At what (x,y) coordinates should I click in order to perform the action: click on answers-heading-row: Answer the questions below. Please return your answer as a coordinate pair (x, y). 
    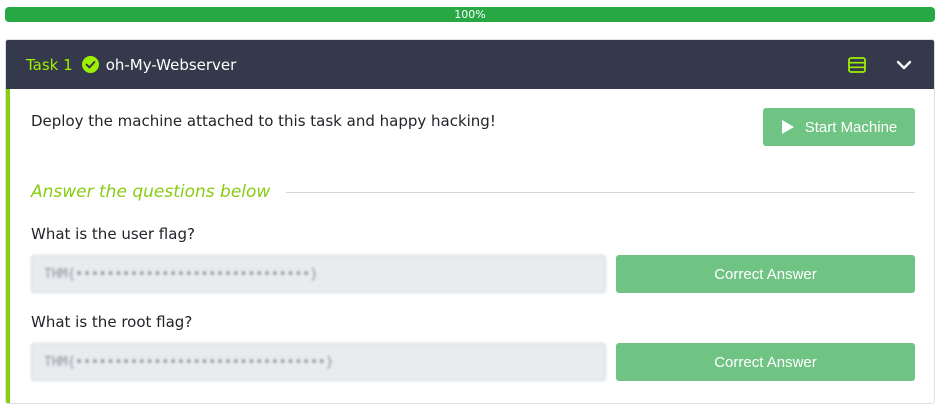
    Looking at the image, I should click on (473, 192).